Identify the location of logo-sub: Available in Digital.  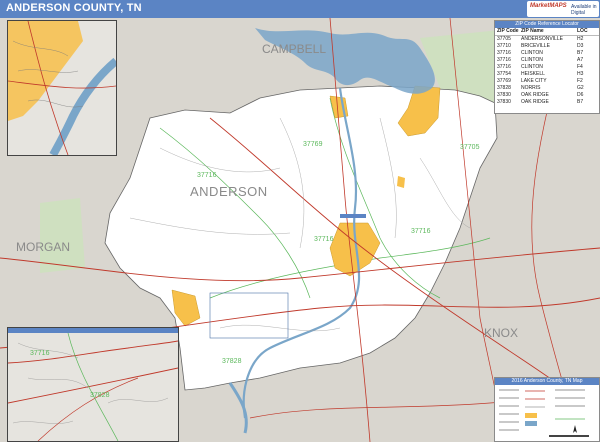
(584, 10).